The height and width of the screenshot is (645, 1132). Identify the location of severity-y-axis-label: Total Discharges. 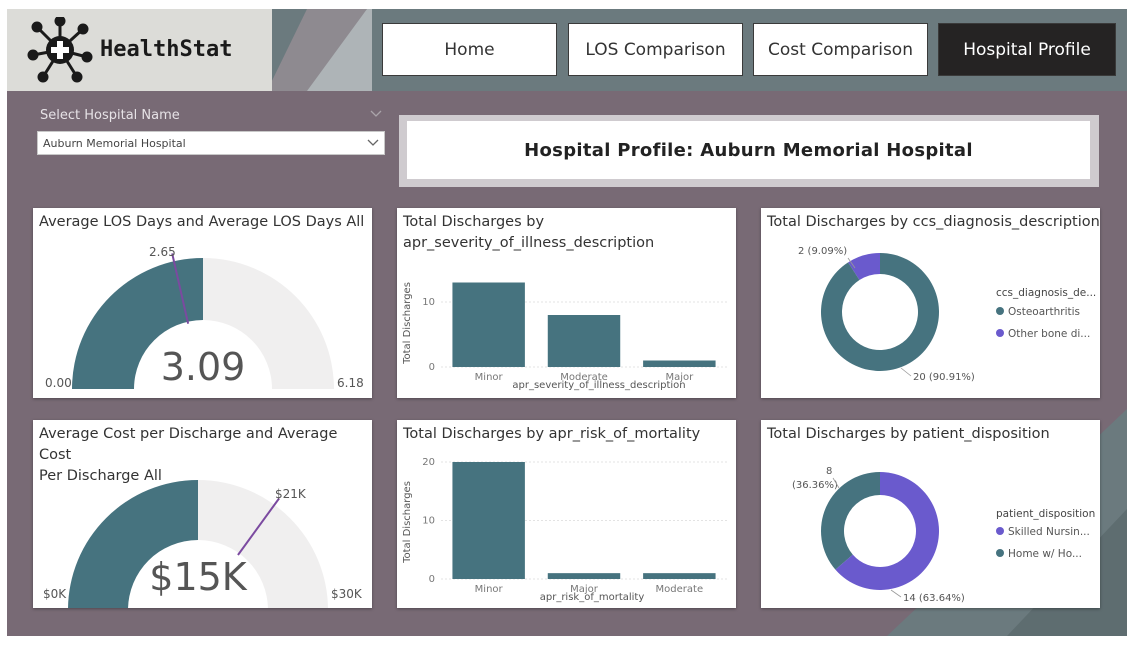
(407, 323).